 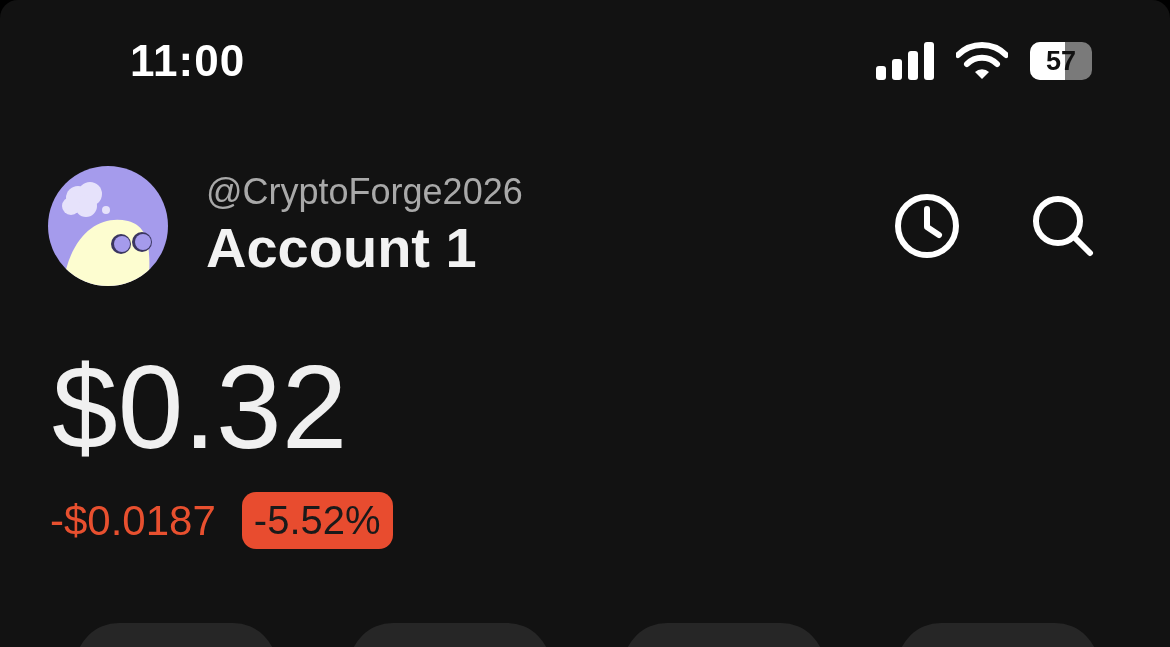 I want to click on percent-change-badge: -5.52%, so click(x=317, y=520).